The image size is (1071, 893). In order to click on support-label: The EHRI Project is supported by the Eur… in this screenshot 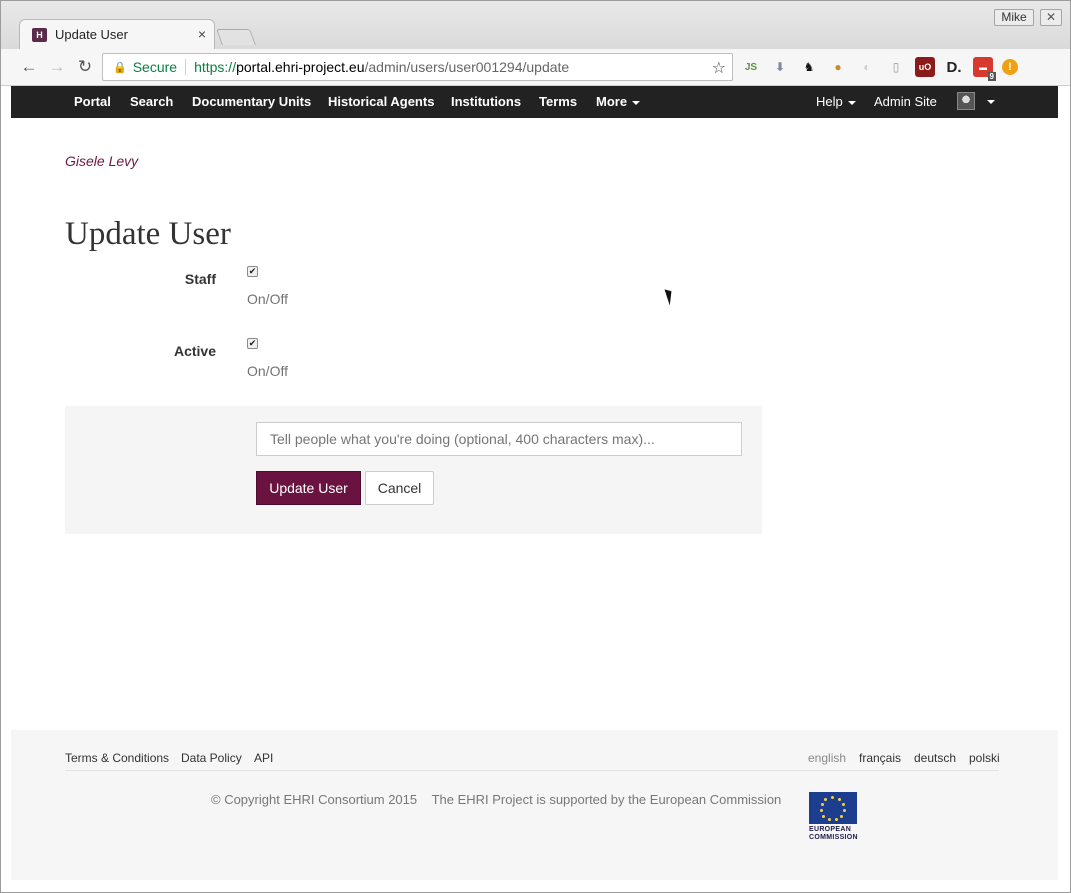, I will do `click(606, 799)`.